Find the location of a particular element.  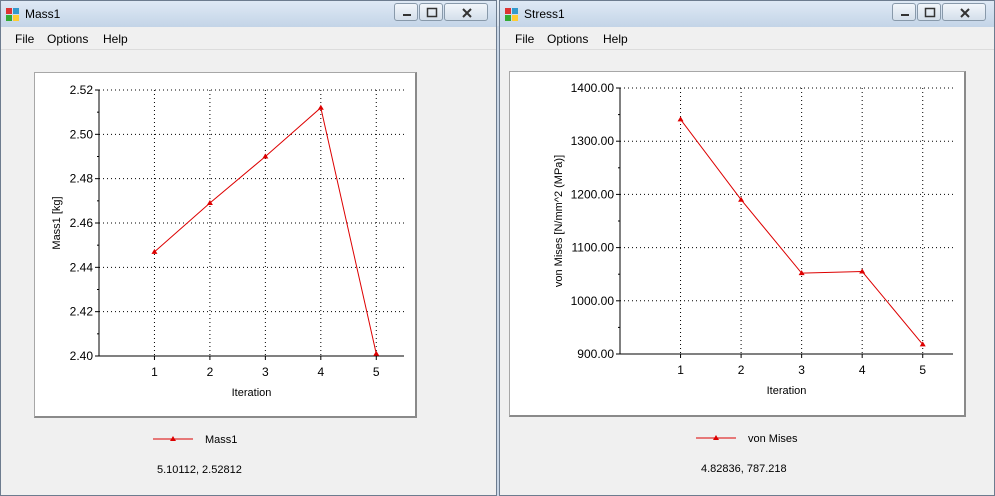

y-tick-label: 2.48 is located at coordinates (82, 179).